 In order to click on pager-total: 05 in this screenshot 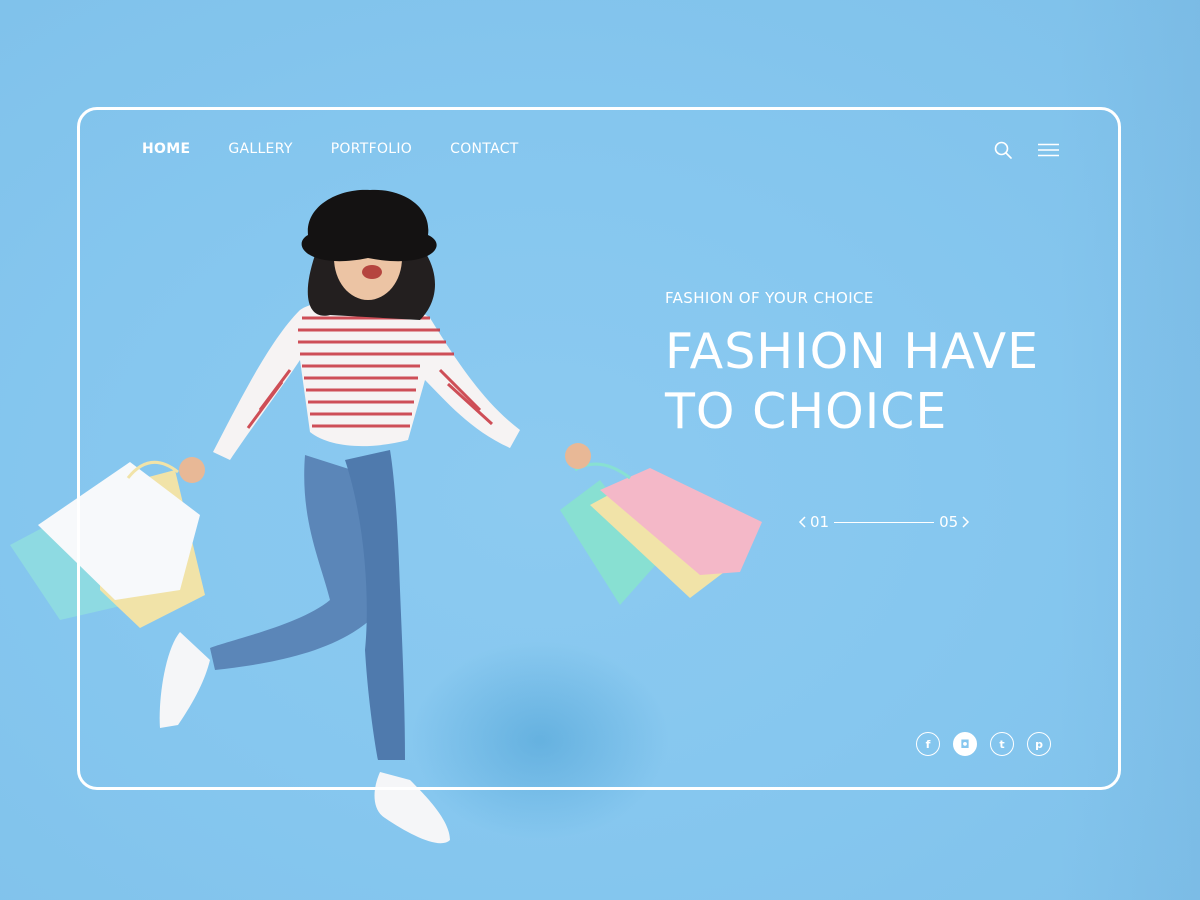, I will do `click(949, 522)`.